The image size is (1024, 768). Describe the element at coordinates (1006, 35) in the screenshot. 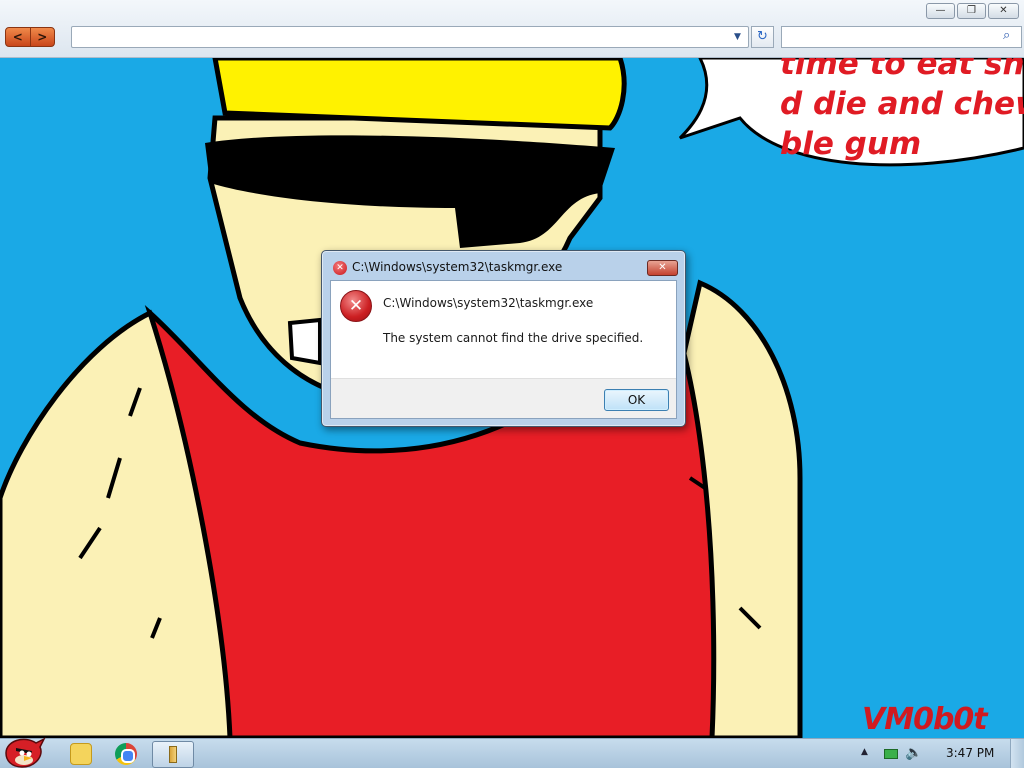

I see `search-icon: ⌕` at that location.